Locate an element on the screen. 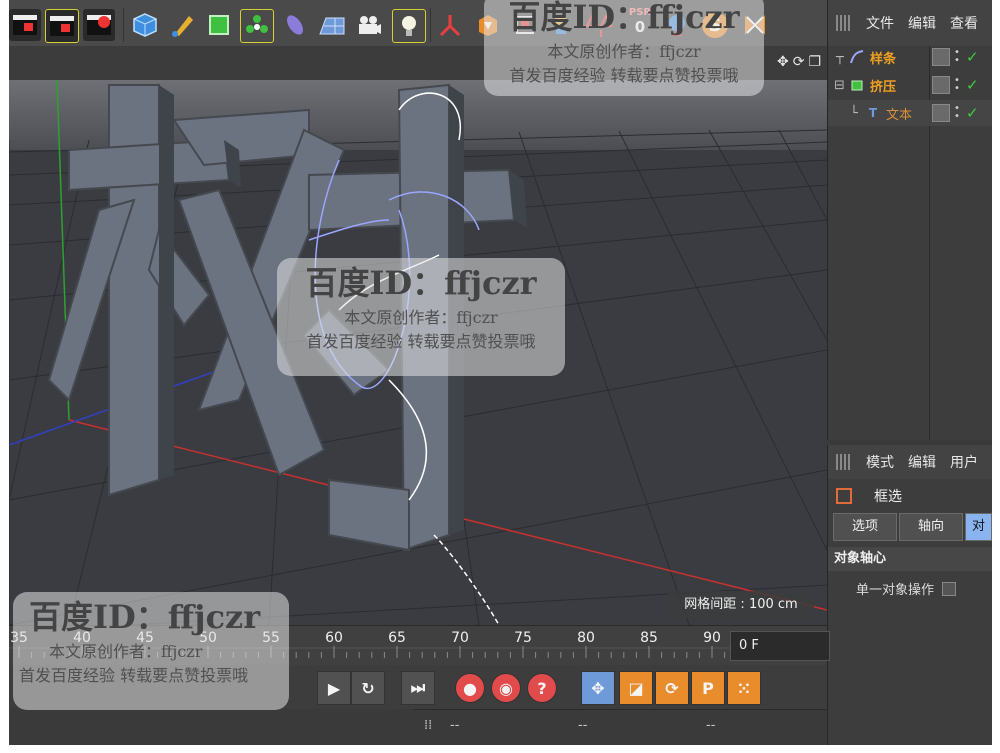 Image resolution: width=1000 pixels, height=753 pixels. timeline-ruler: 35 40 45 50 55 60 65 70 75 80 85 90 is located at coordinates (418, 645).